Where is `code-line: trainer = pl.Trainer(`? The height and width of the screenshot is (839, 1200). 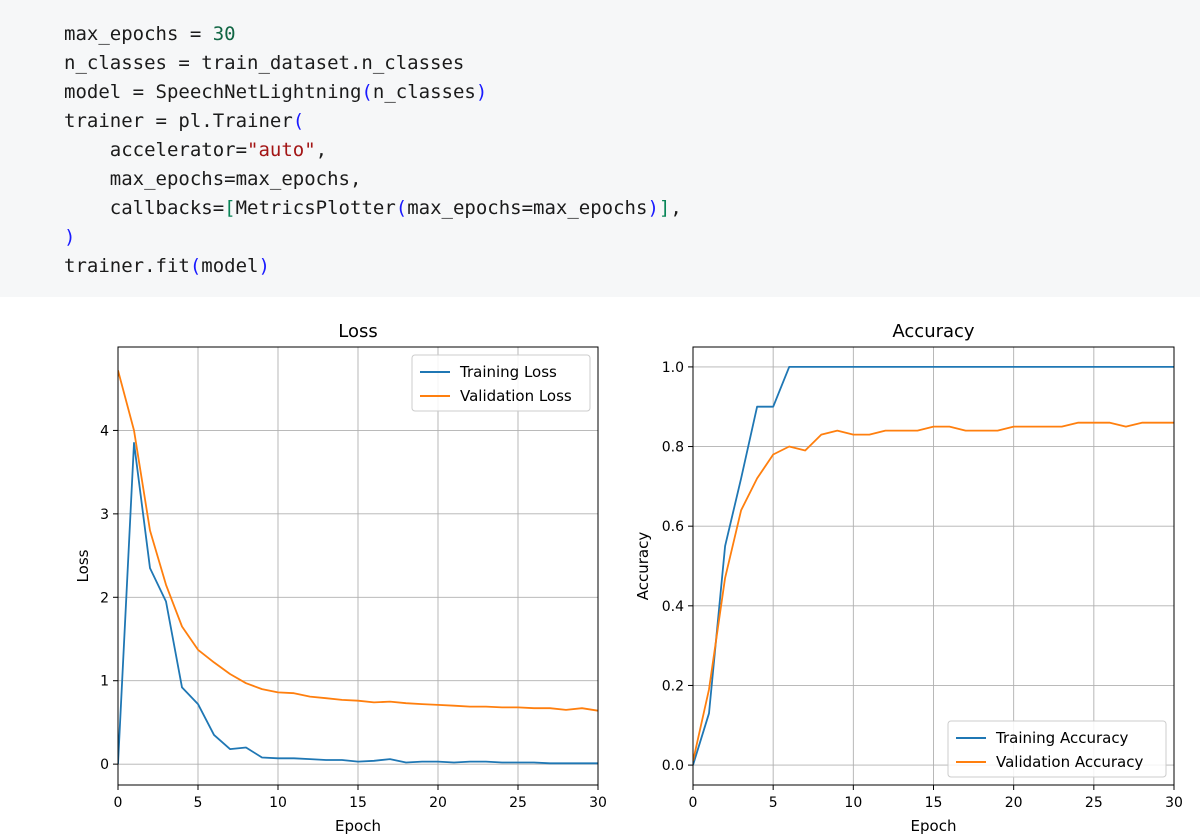 code-line: trainer = pl.Trainer( is located at coordinates (184, 121).